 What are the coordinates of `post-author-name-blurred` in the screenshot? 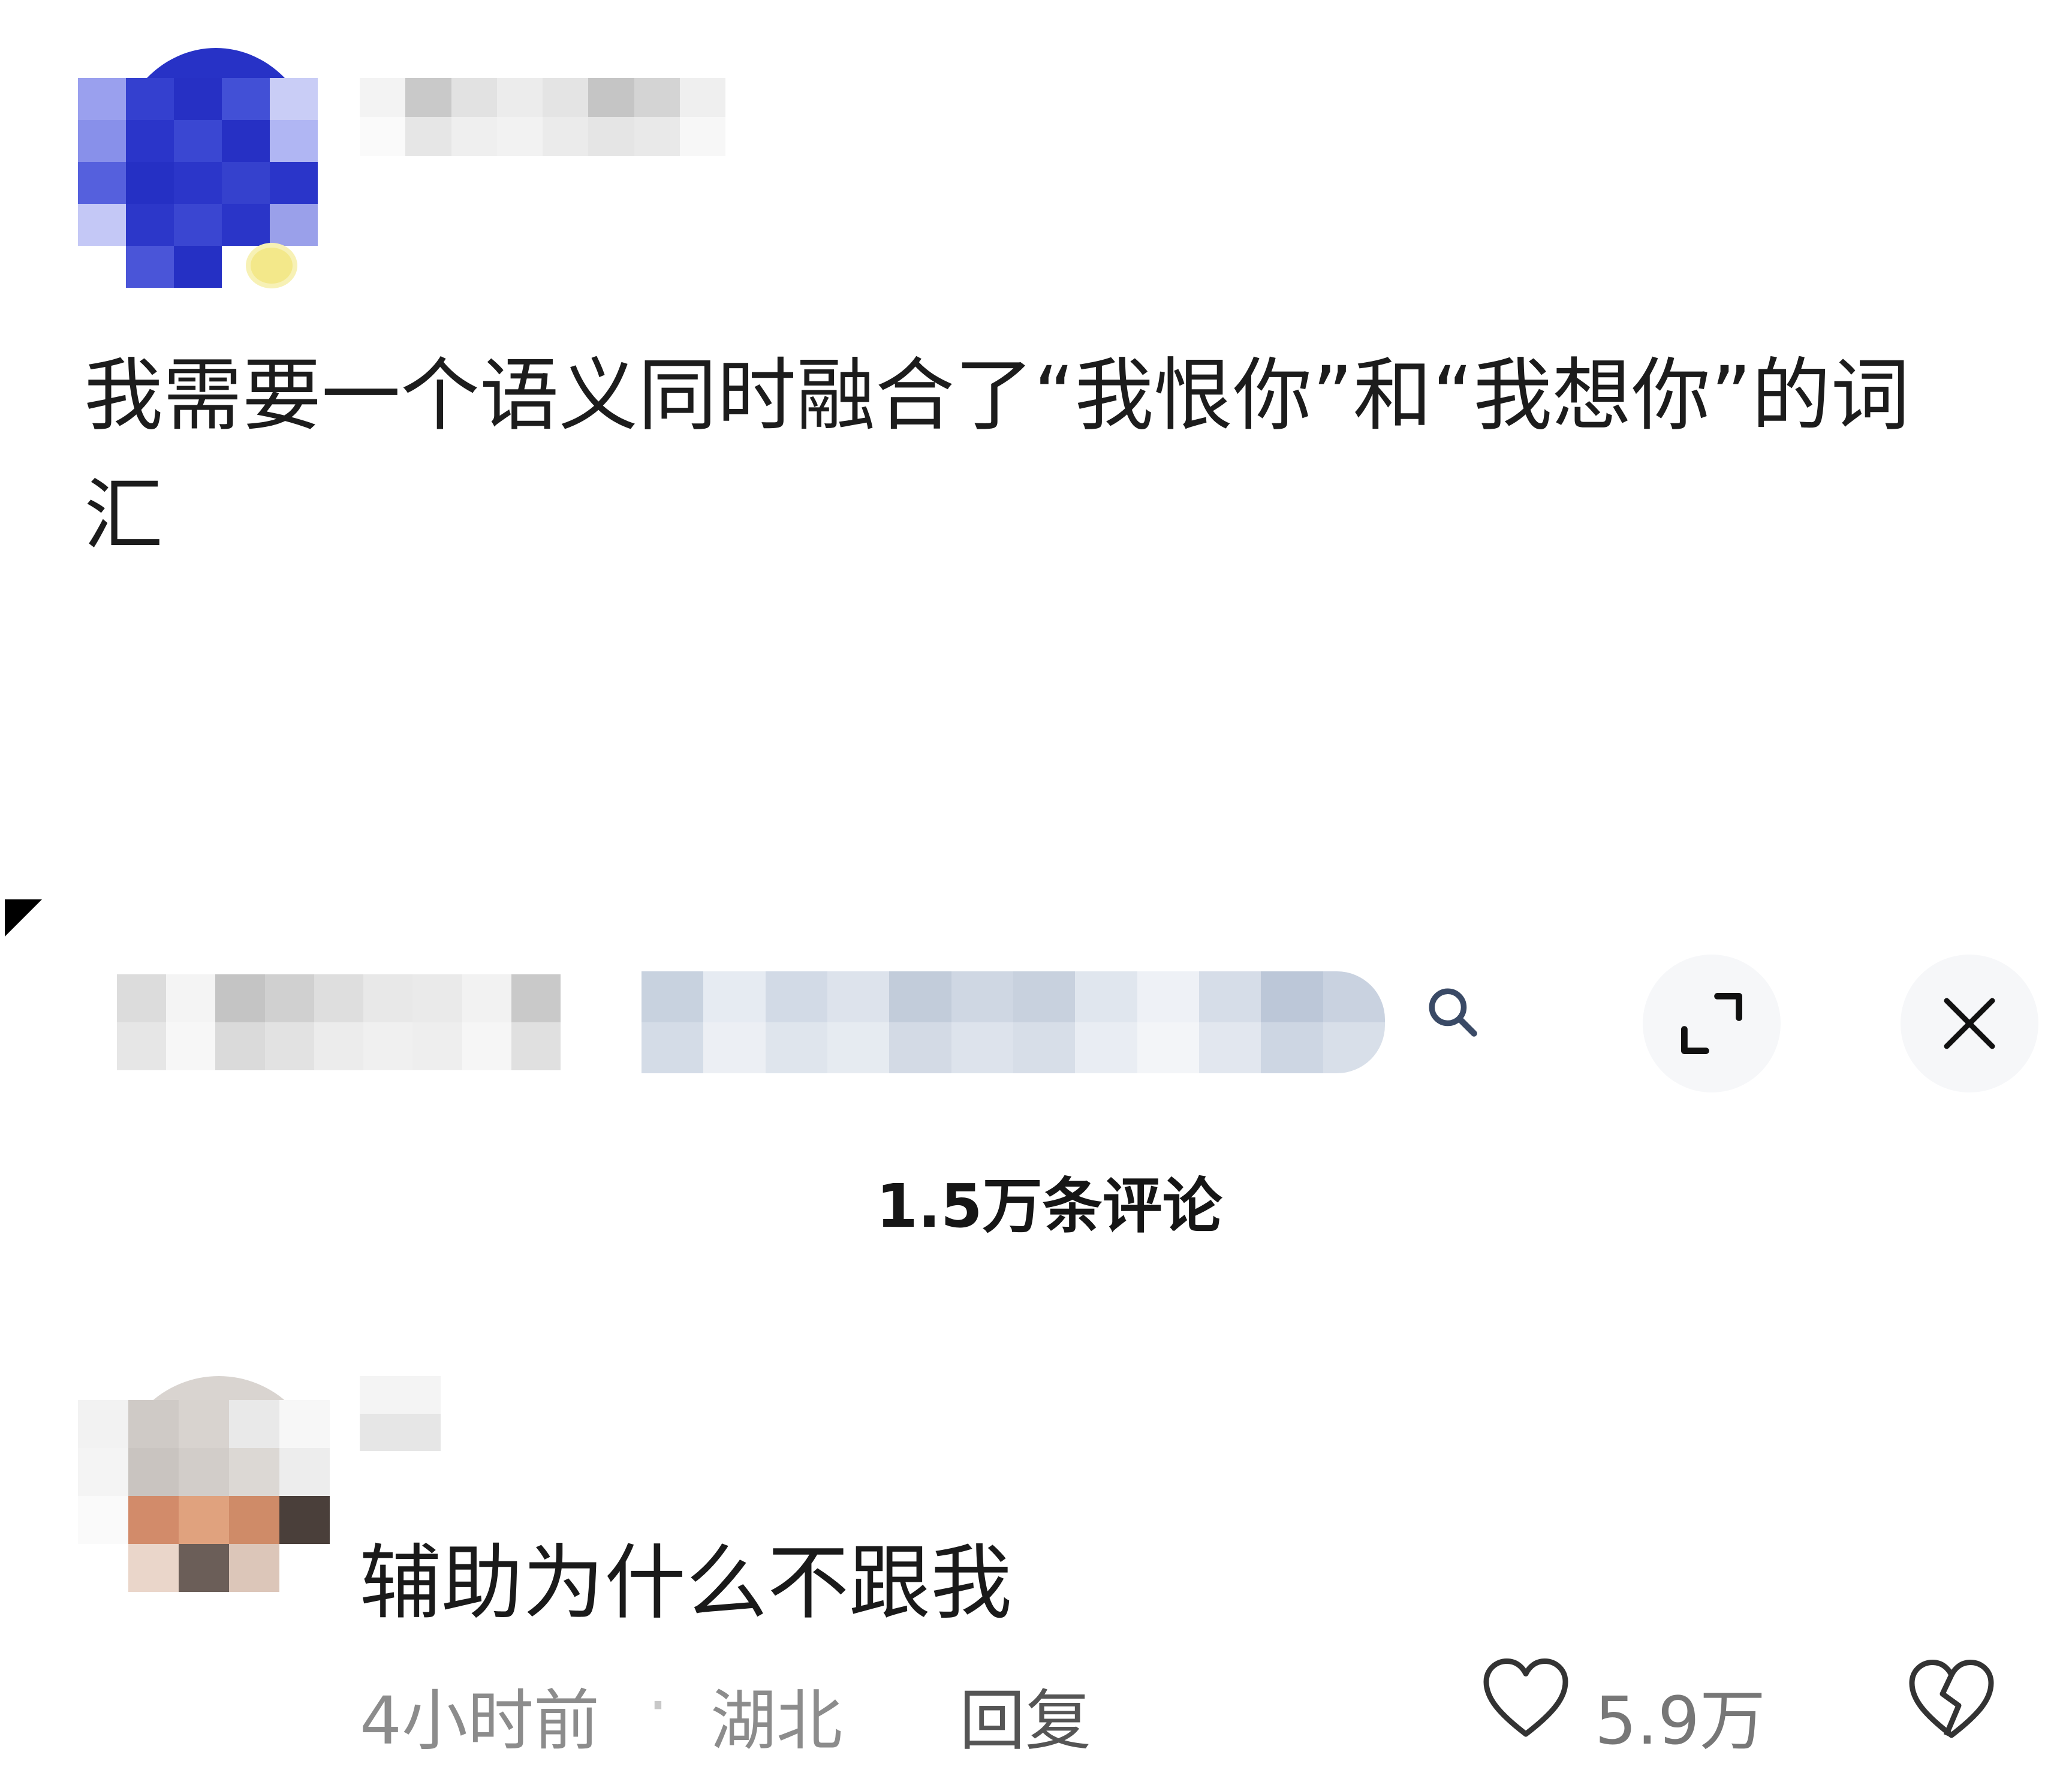 It's located at (543, 117).